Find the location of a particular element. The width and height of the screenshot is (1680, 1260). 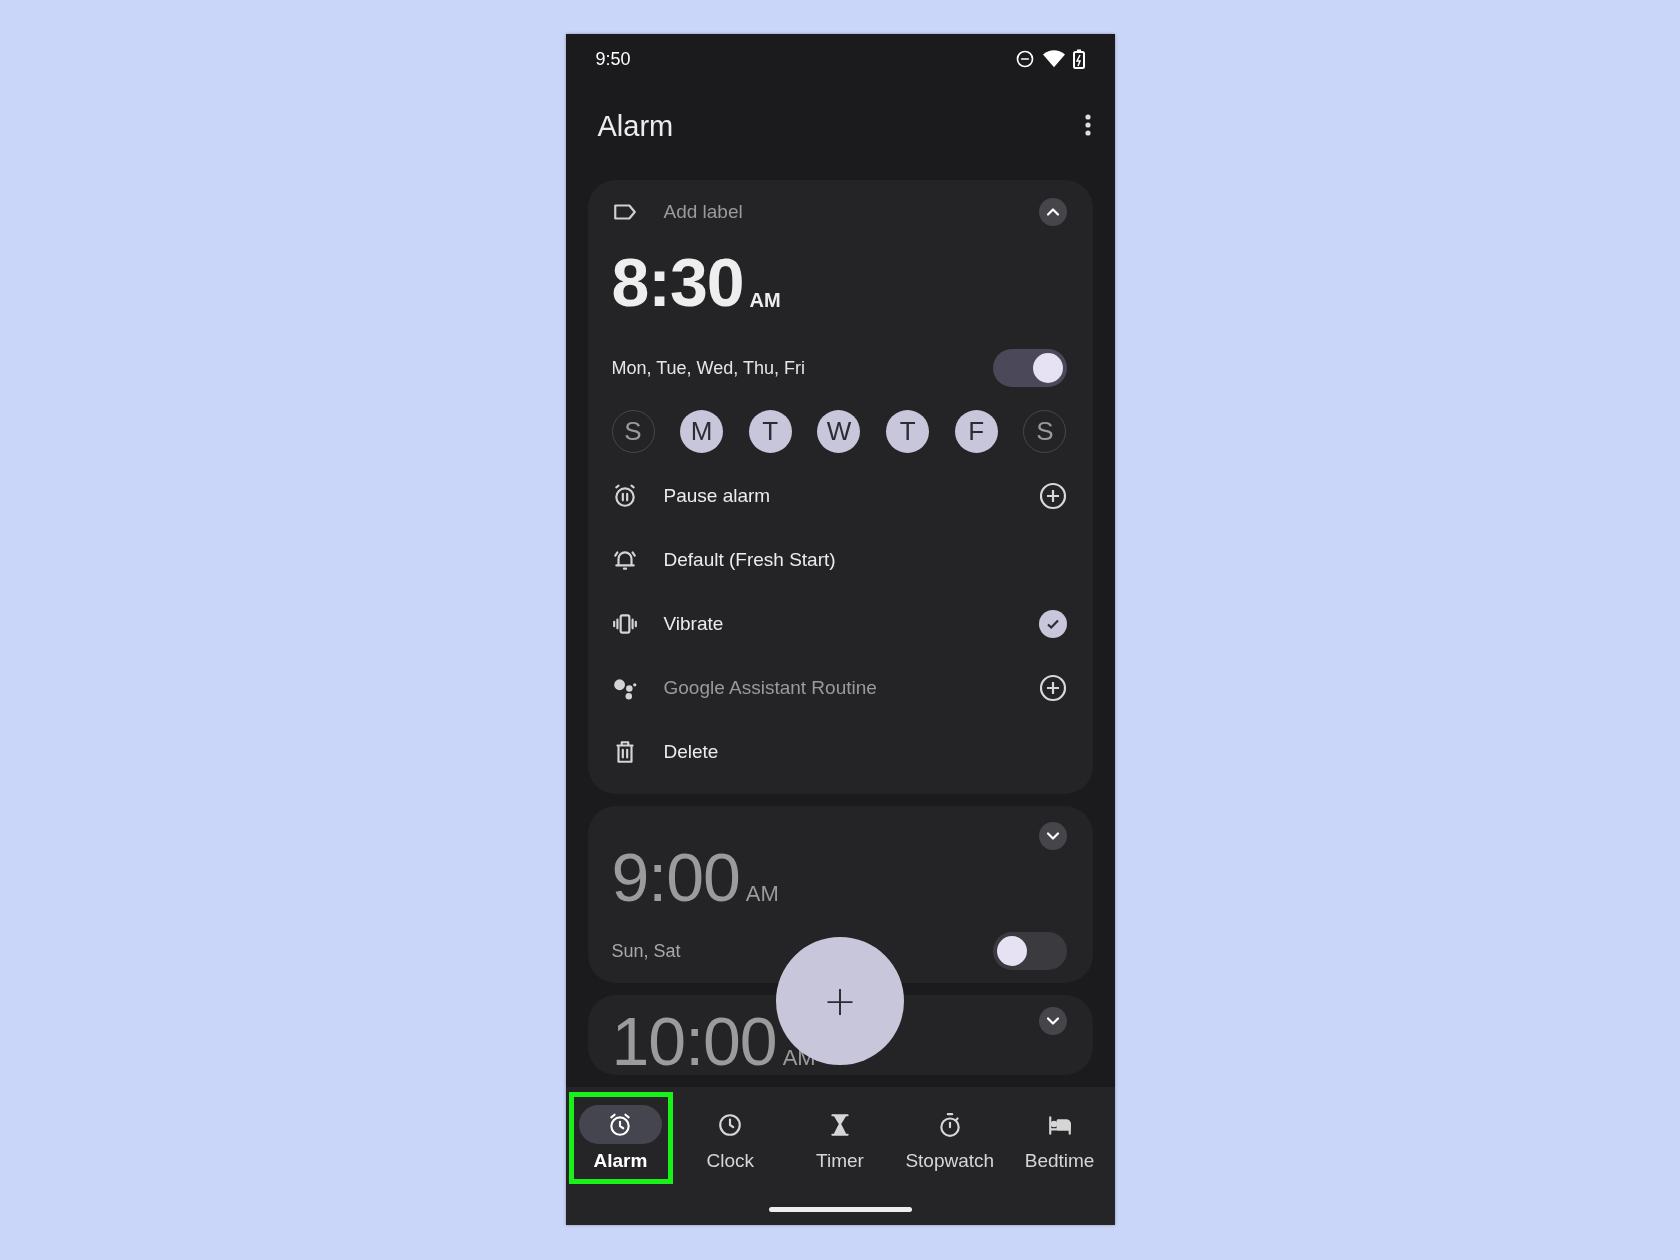

more-vert-icon is located at coordinates (1087, 124).